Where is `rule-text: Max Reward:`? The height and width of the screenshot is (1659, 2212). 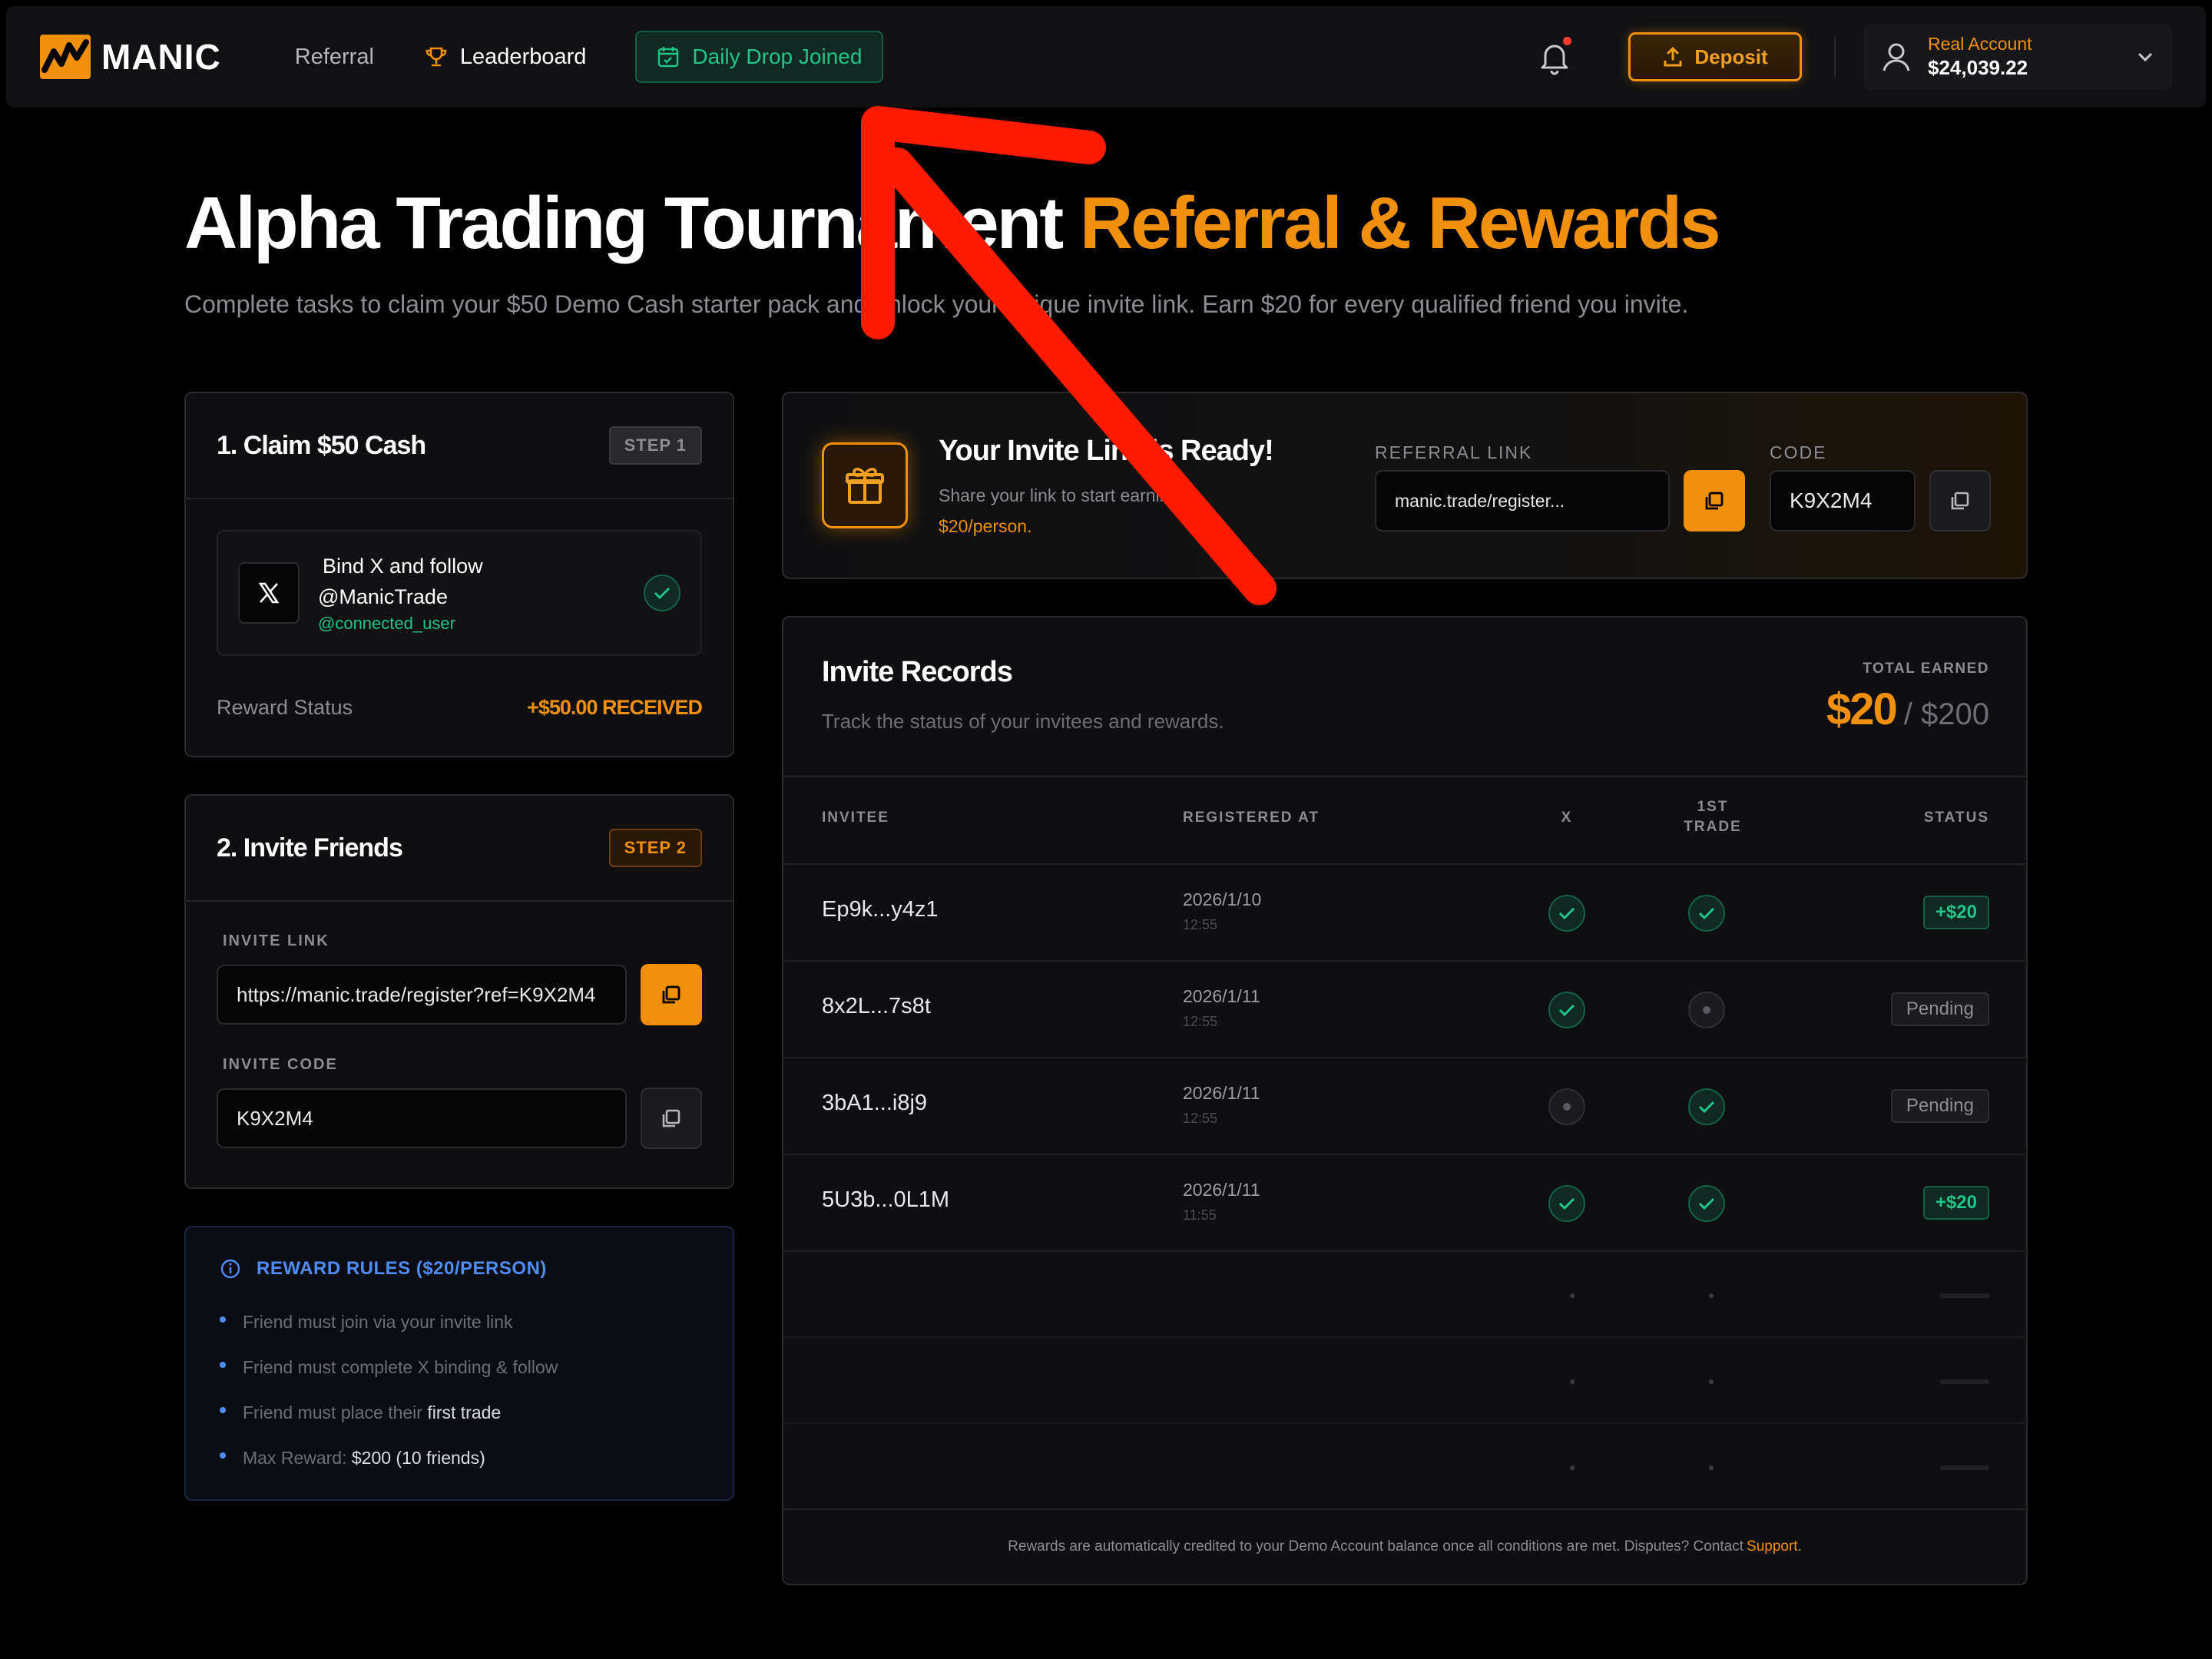 rule-text: Max Reward: is located at coordinates (297, 1458).